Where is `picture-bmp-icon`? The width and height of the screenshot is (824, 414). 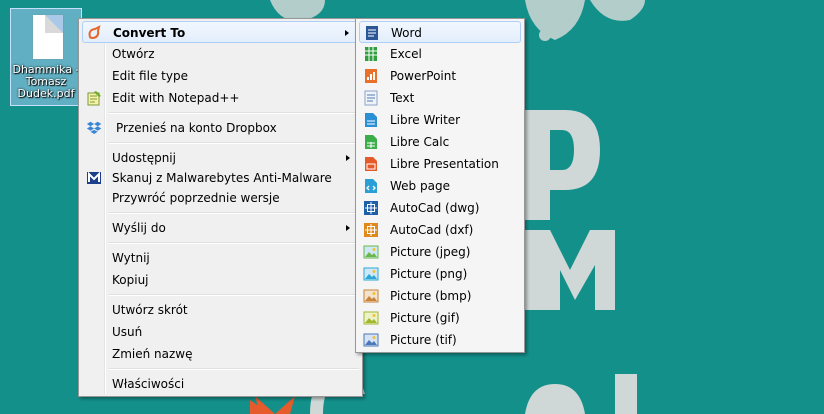 picture-bmp-icon is located at coordinates (371, 296).